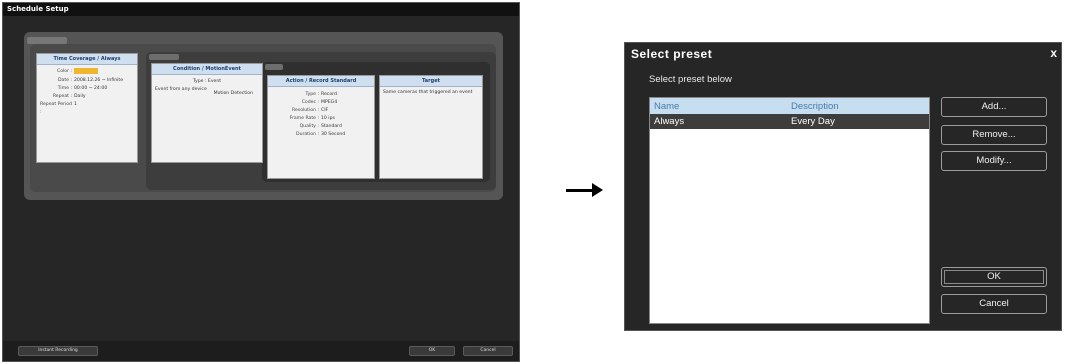 This screenshot has width=1065, height=364. What do you see at coordinates (328, 118) in the screenshot?
I see `frame-rate-value: 10 ips` at bounding box center [328, 118].